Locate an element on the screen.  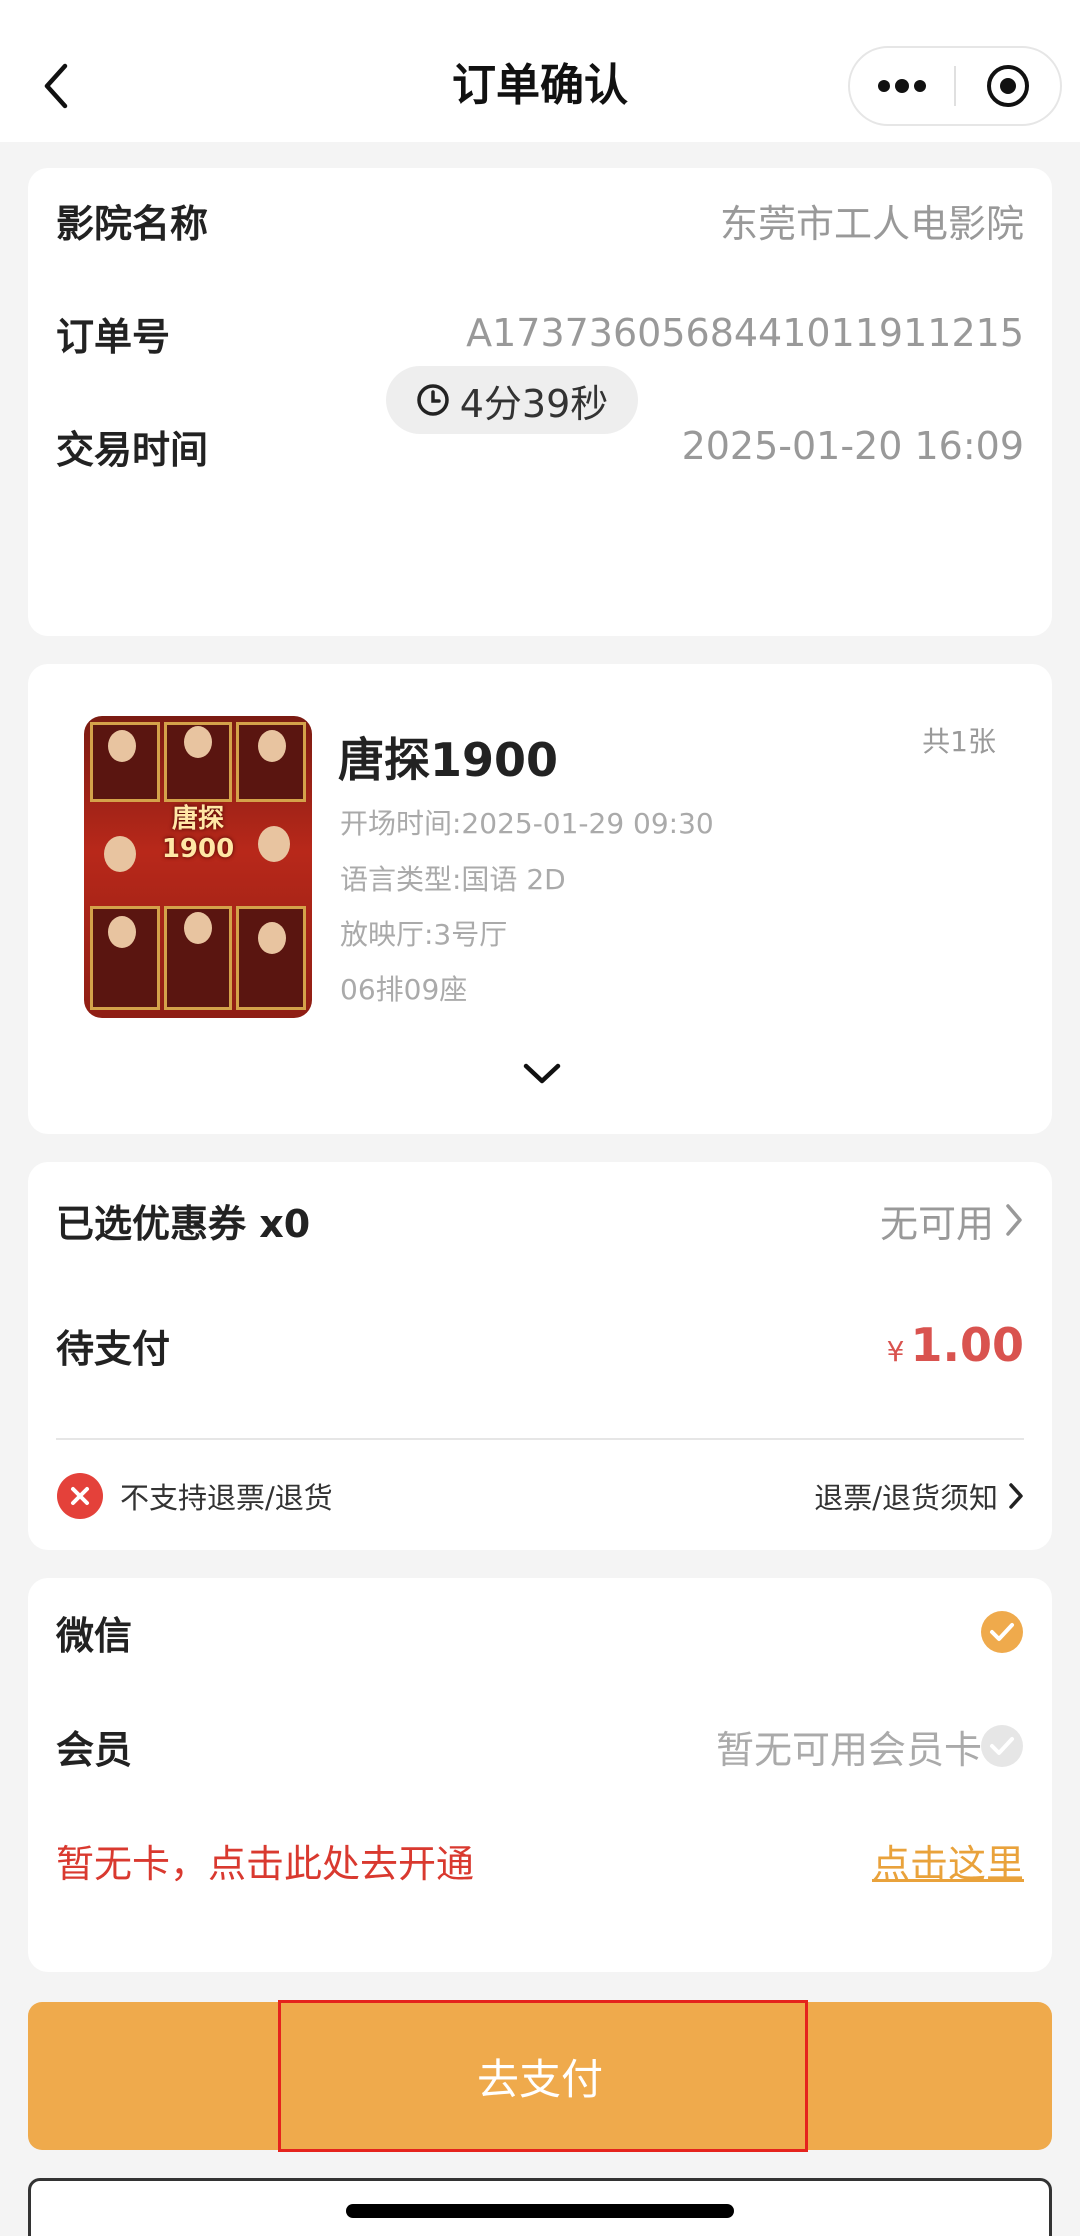
cinema-row: 影院名称 东莞市工人电影院 is located at coordinates (540, 220).